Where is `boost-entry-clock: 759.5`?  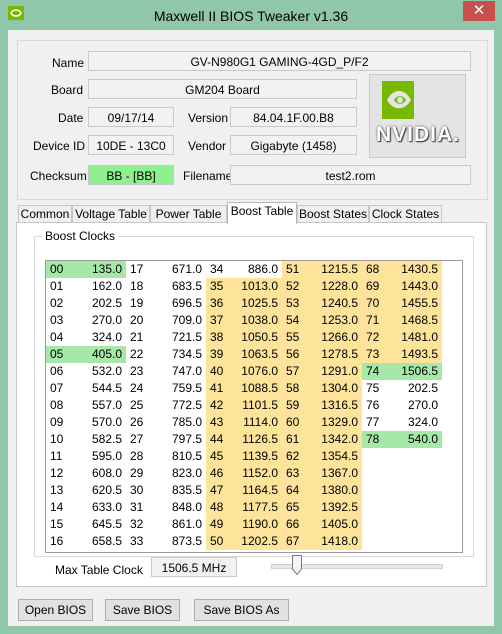
boost-entry-clock: 759.5 is located at coordinates (178, 388).